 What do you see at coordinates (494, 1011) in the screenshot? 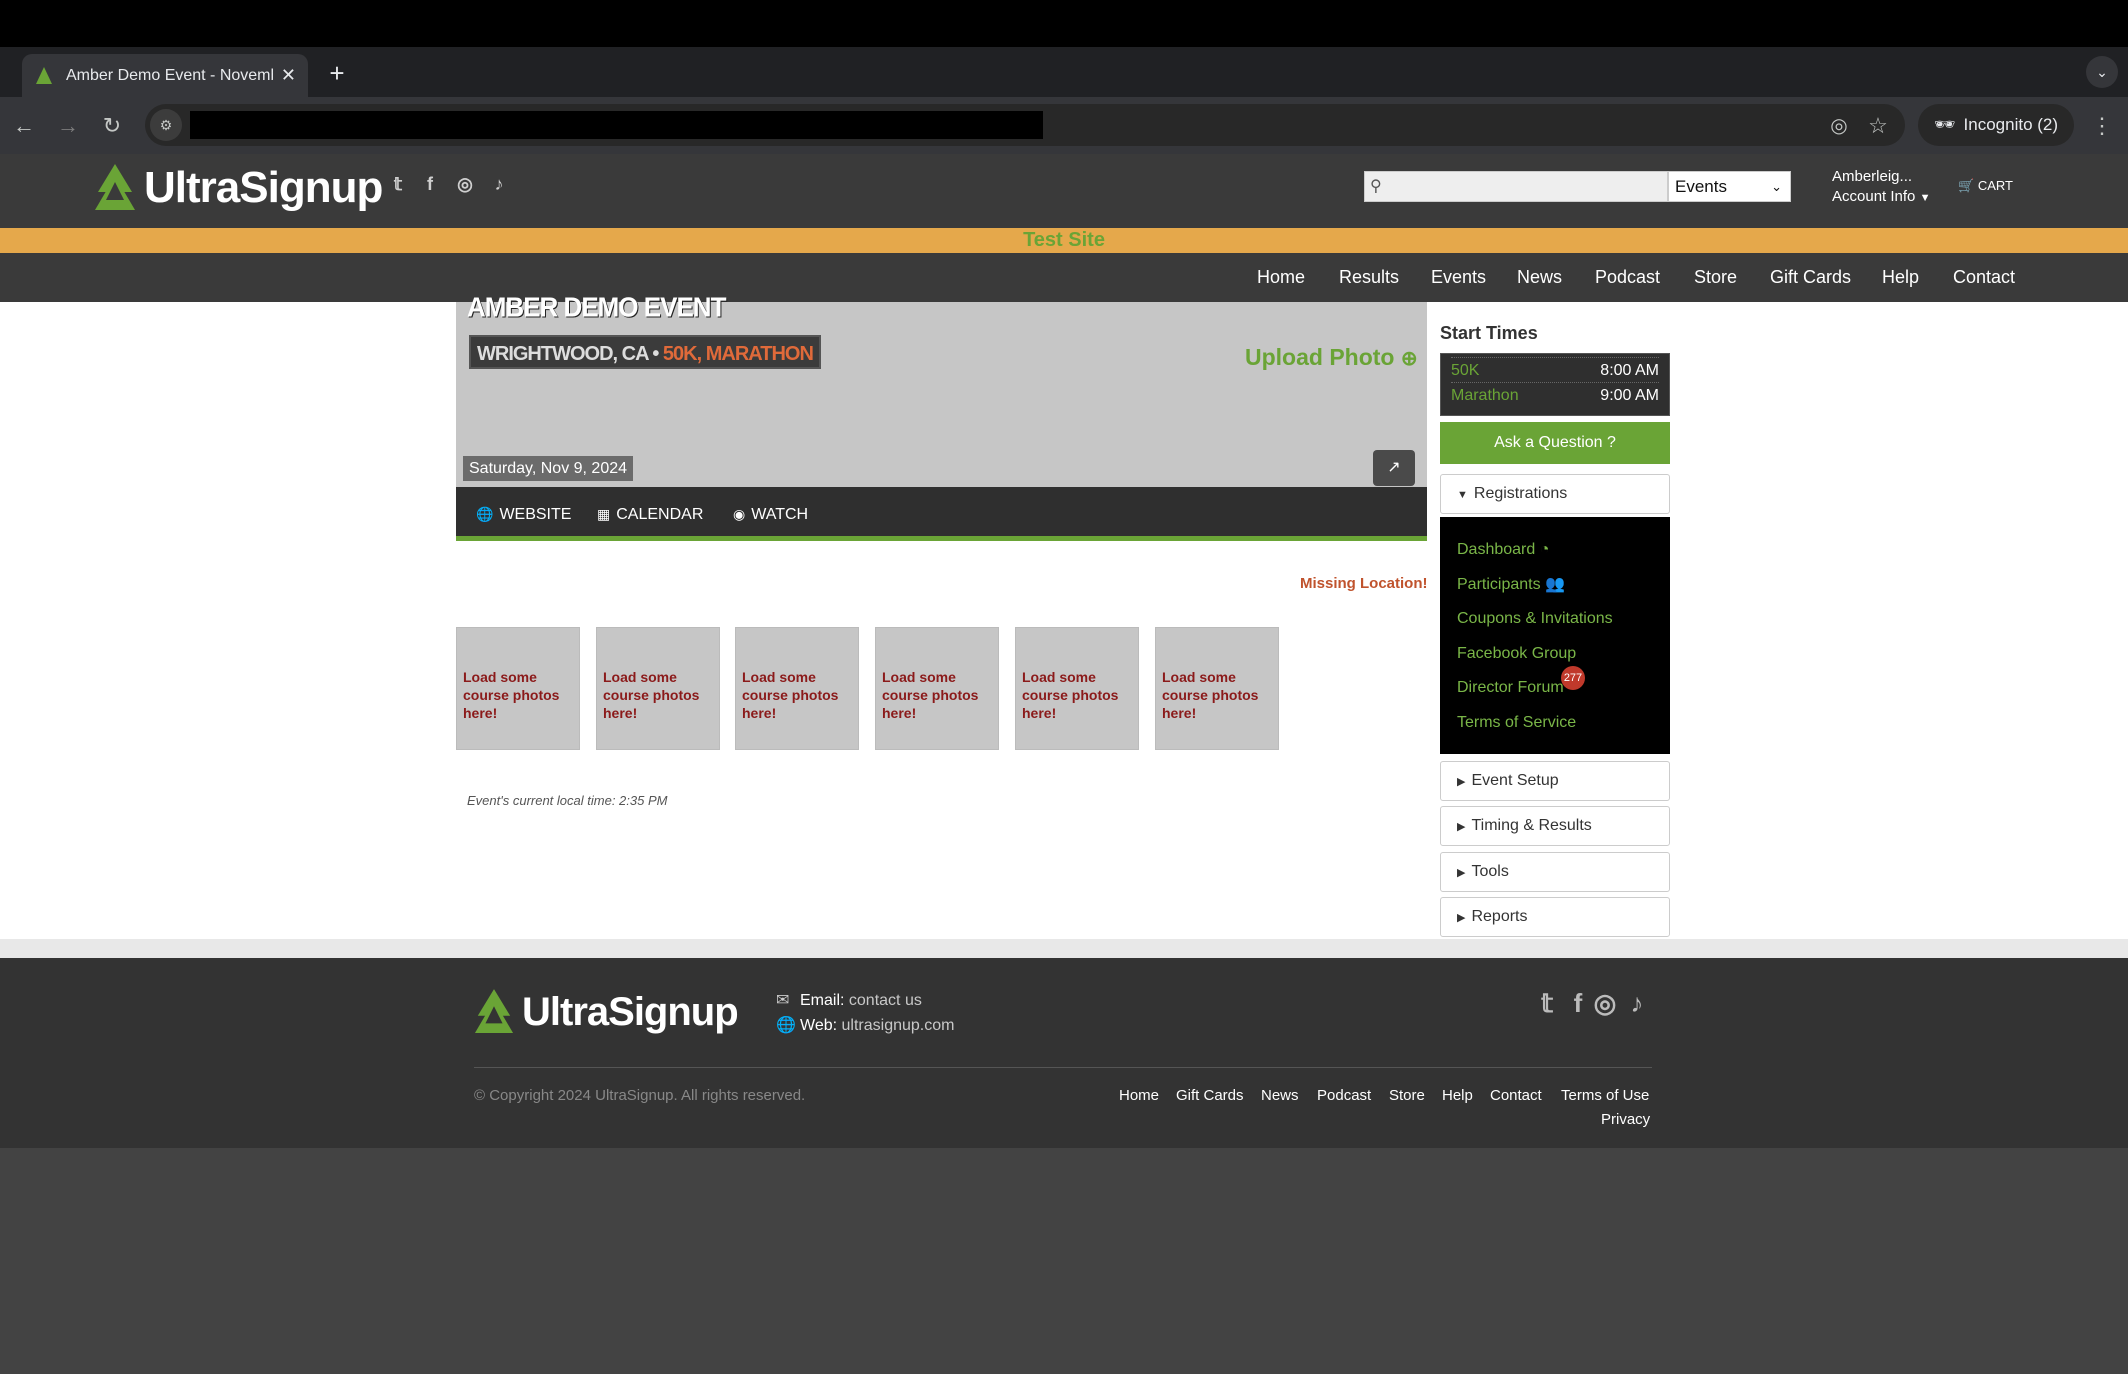
I see `tree-logo-icon` at bounding box center [494, 1011].